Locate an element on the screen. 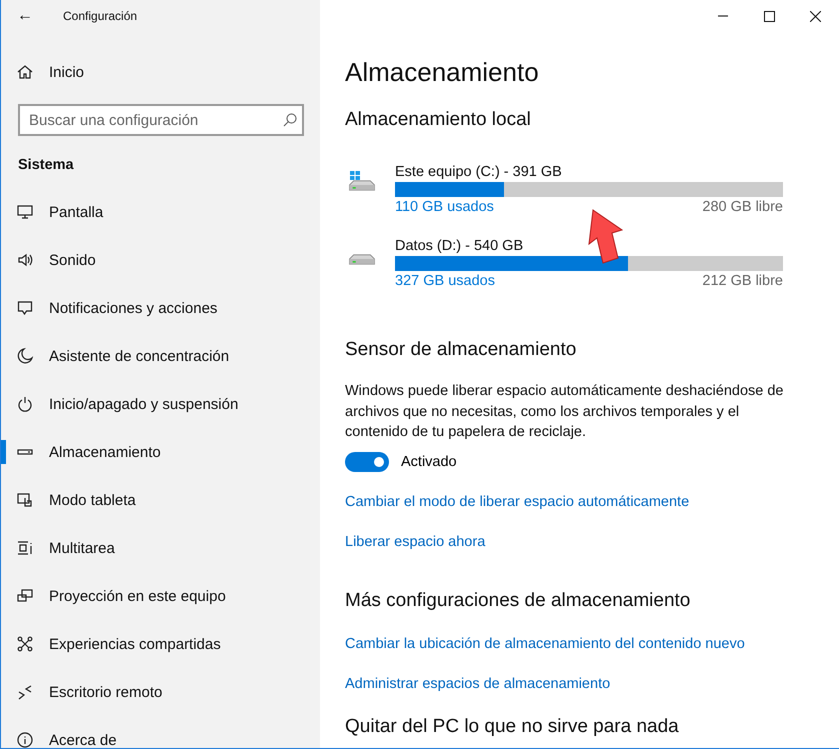  drive-name: Datos (D:) - 540 GB is located at coordinates (459, 246).